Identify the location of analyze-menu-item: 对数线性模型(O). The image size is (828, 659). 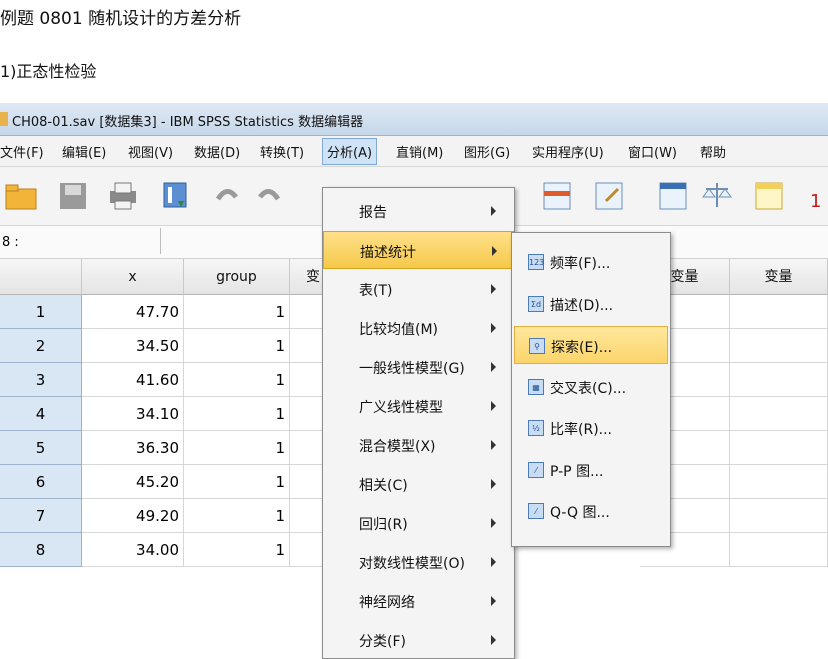
(418, 562).